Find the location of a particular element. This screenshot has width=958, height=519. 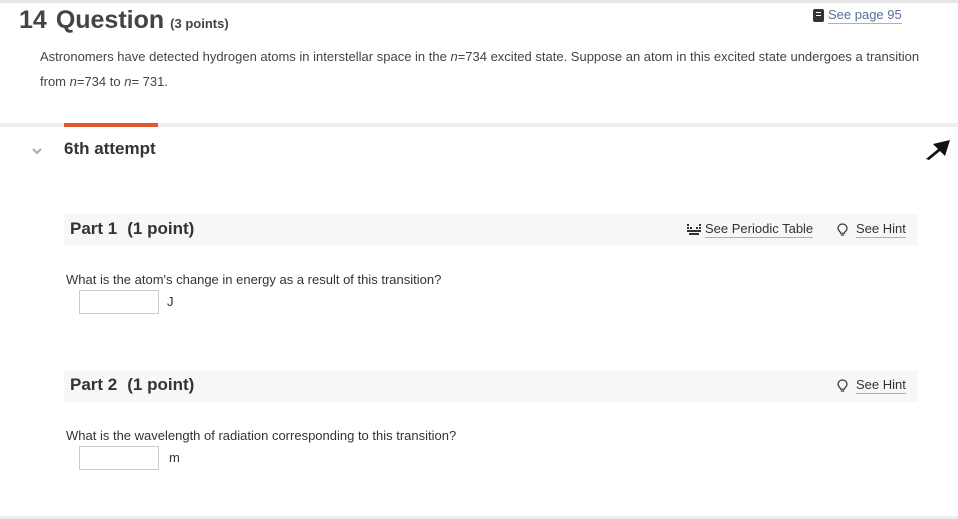

question-number: 14 is located at coordinates (33, 20).